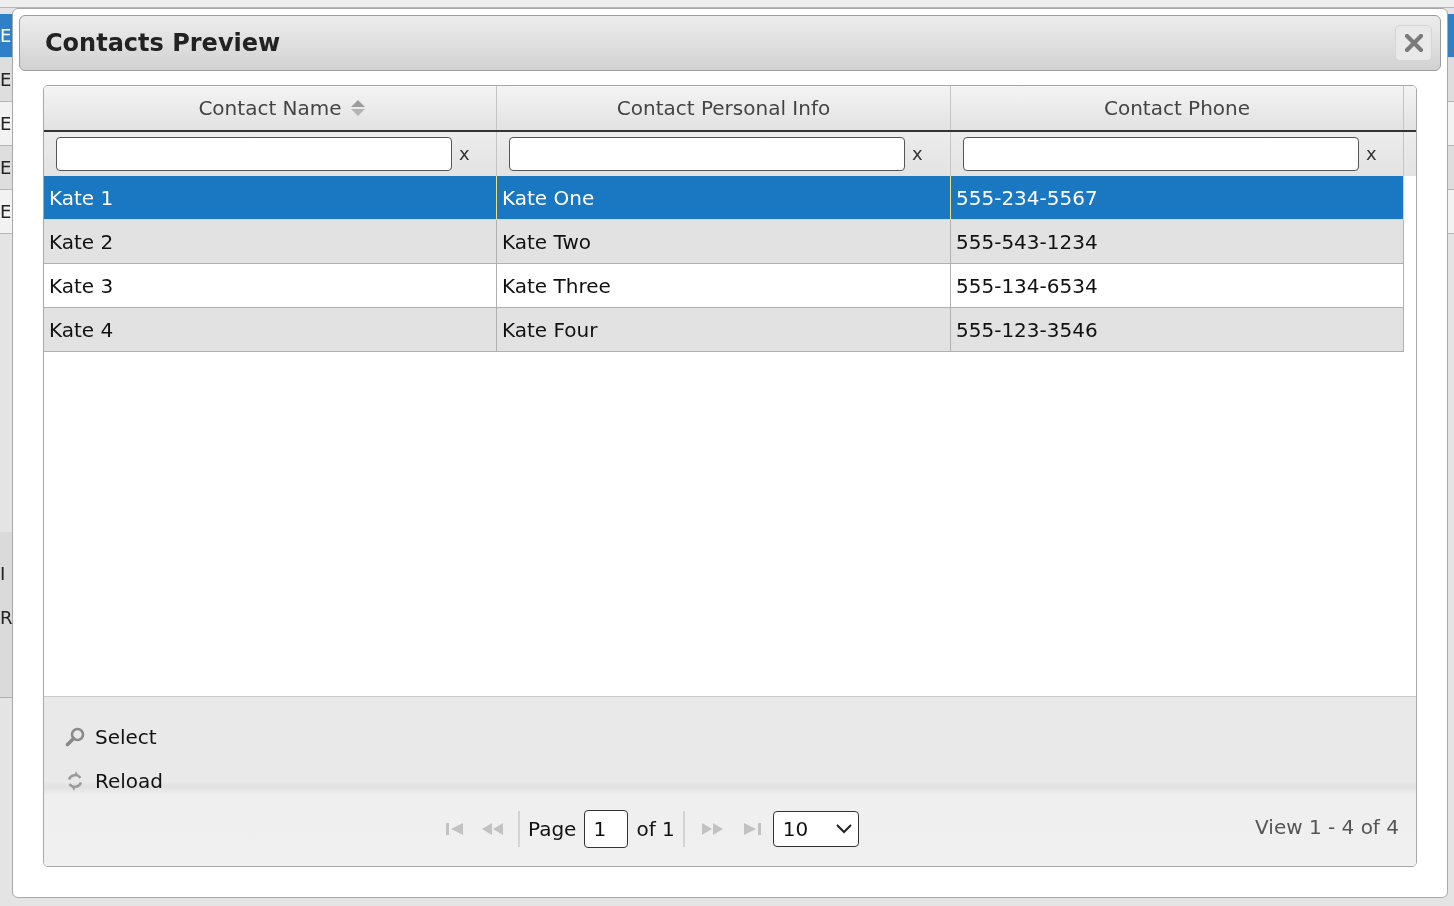 The image size is (1454, 906). Describe the element at coordinates (6, 618) in the screenshot. I see `background-text: R` at that location.